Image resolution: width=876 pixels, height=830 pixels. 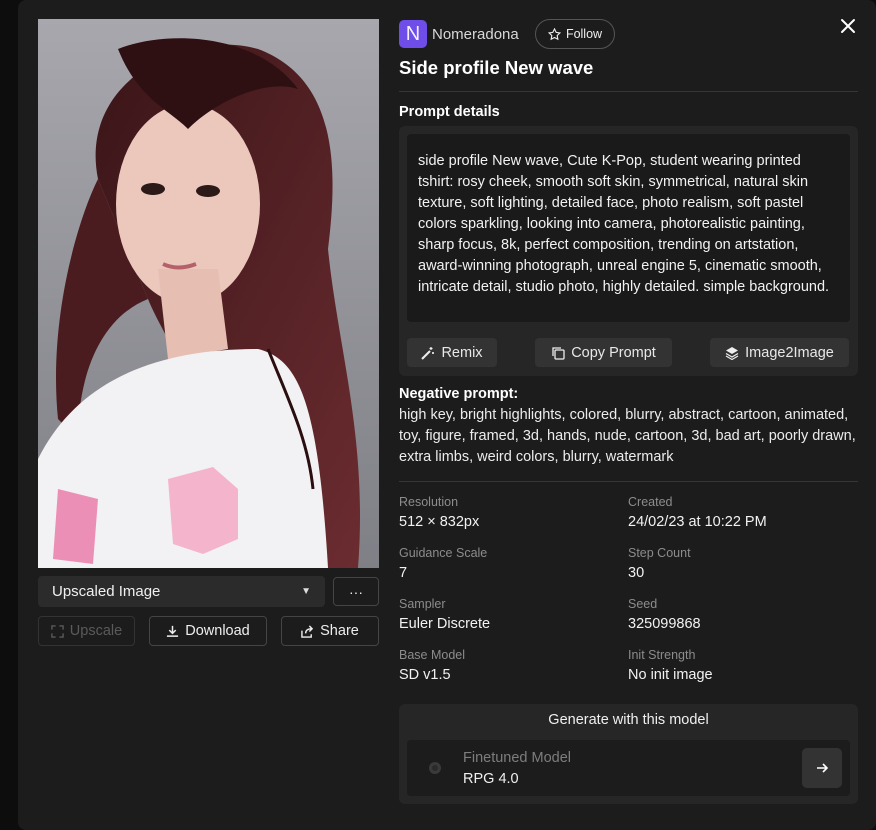 I want to click on more-options-button: ···, so click(x=356, y=591).